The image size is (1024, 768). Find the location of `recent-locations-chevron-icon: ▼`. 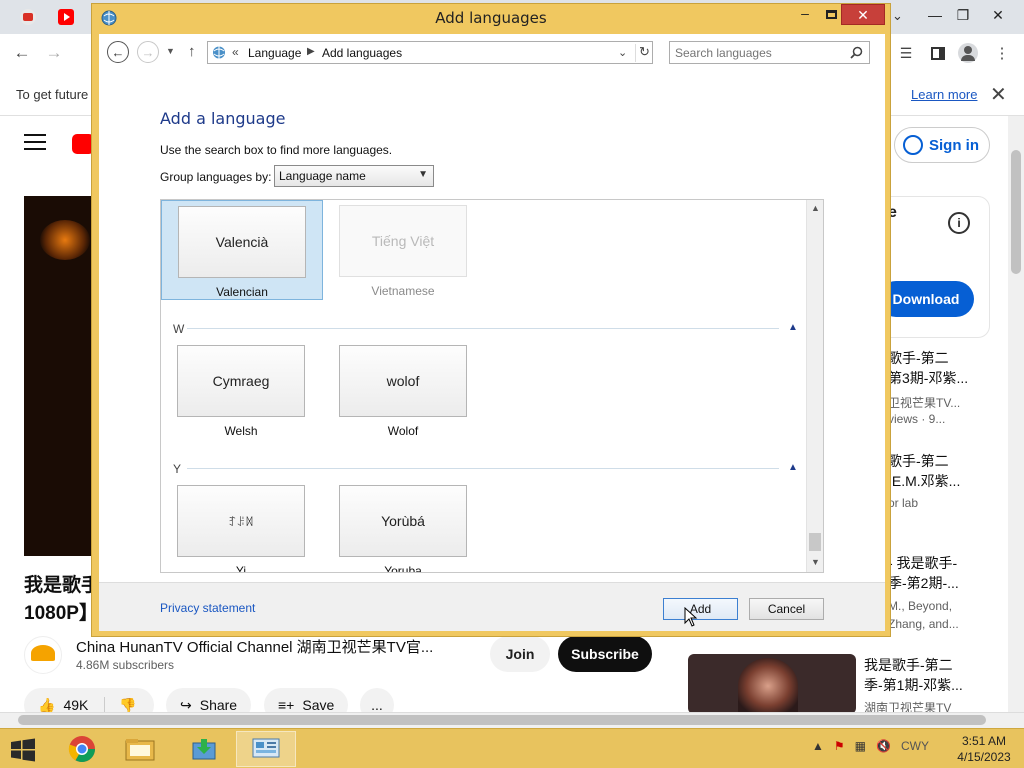

recent-locations-chevron-icon: ▼ is located at coordinates (170, 51).